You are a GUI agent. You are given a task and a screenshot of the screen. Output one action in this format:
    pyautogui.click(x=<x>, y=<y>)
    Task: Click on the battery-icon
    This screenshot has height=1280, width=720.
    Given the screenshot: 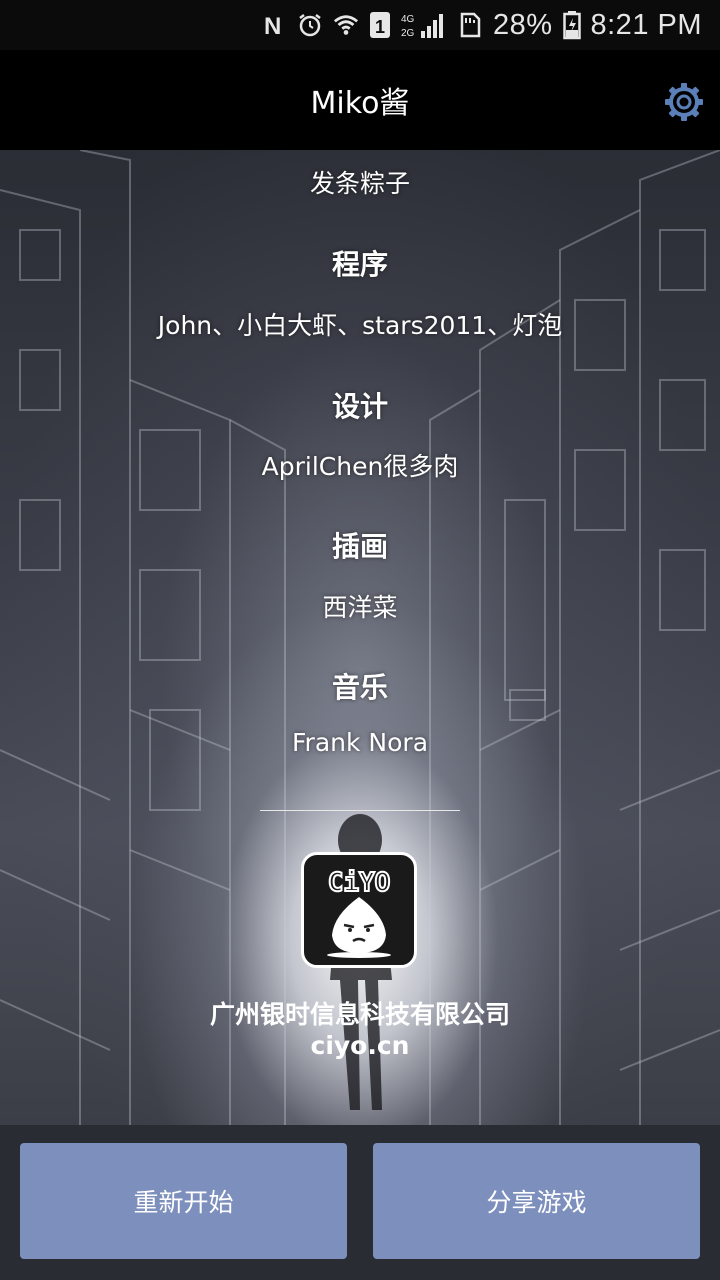 What is the action you would take?
    pyautogui.click(x=571, y=25)
    